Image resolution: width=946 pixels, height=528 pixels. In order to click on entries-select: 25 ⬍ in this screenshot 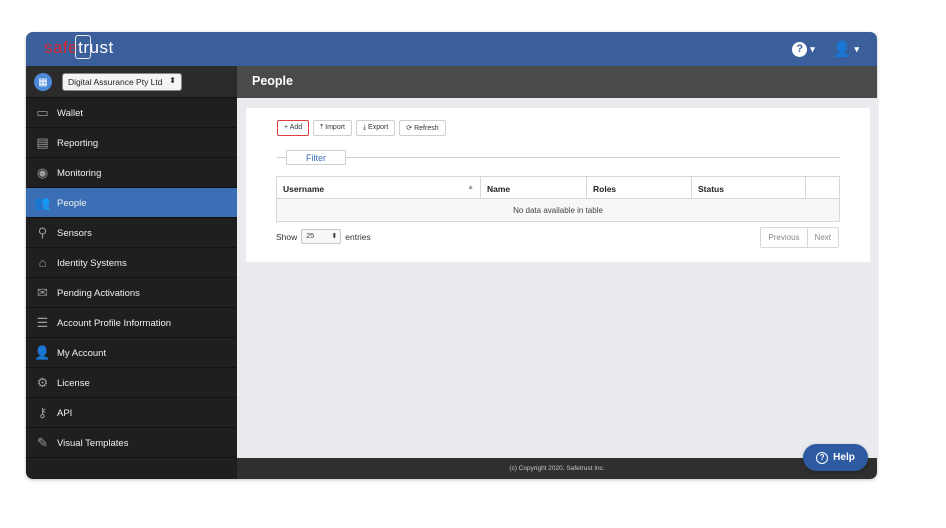, I will do `click(321, 236)`.